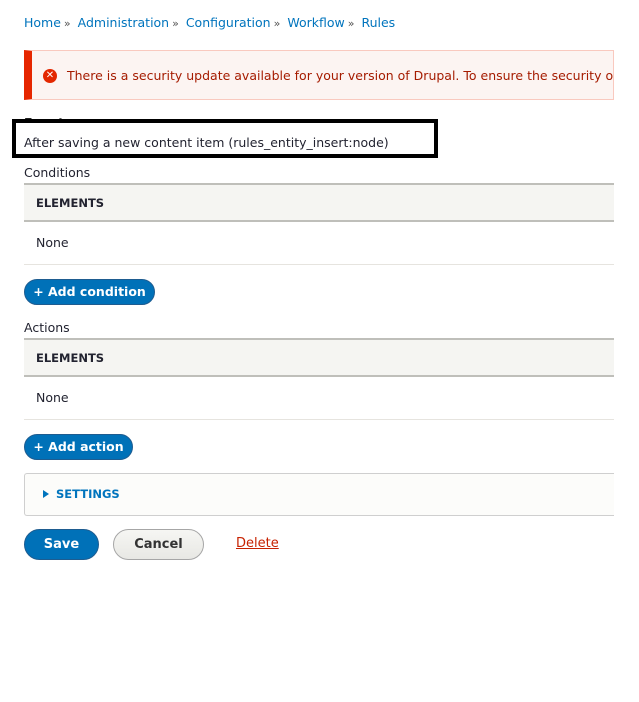 This screenshot has height=702, width=639. Describe the element at coordinates (88, 494) in the screenshot. I see `settings-summary-label: SETTINGS` at that location.